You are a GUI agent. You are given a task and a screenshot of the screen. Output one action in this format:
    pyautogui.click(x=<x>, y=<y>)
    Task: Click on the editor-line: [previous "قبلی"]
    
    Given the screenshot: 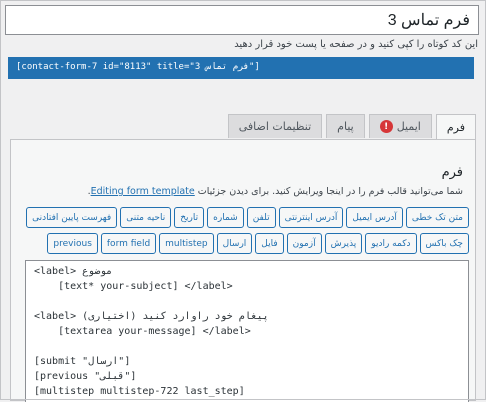 What is the action you would take?
    pyautogui.click(x=85, y=376)
    